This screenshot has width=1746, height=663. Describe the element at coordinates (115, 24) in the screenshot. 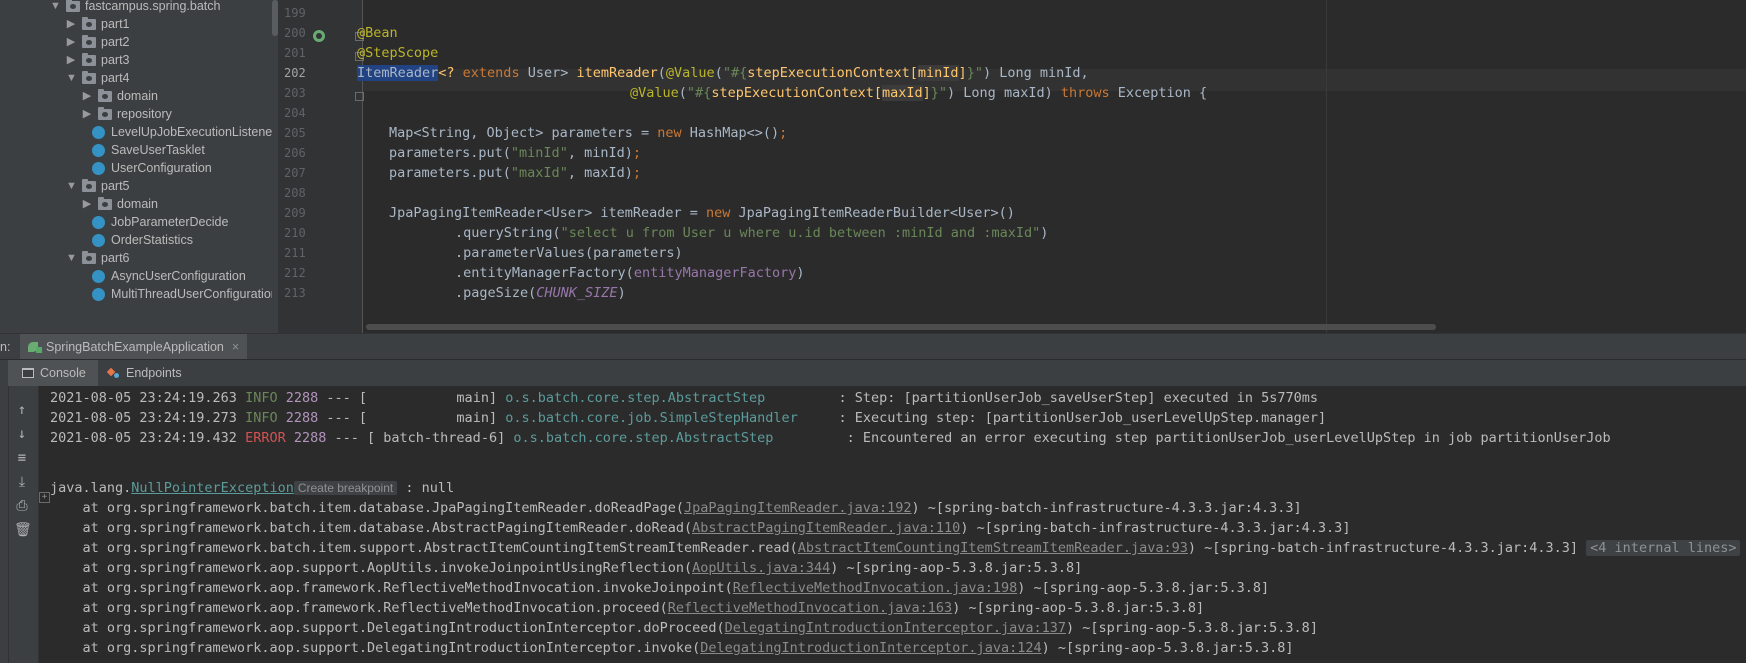

I see `tree-item-label: part1` at that location.